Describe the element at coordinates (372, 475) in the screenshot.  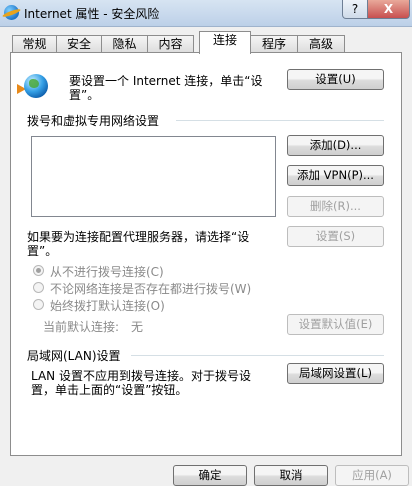
I see `apply-button: 应用(A)` at that location.